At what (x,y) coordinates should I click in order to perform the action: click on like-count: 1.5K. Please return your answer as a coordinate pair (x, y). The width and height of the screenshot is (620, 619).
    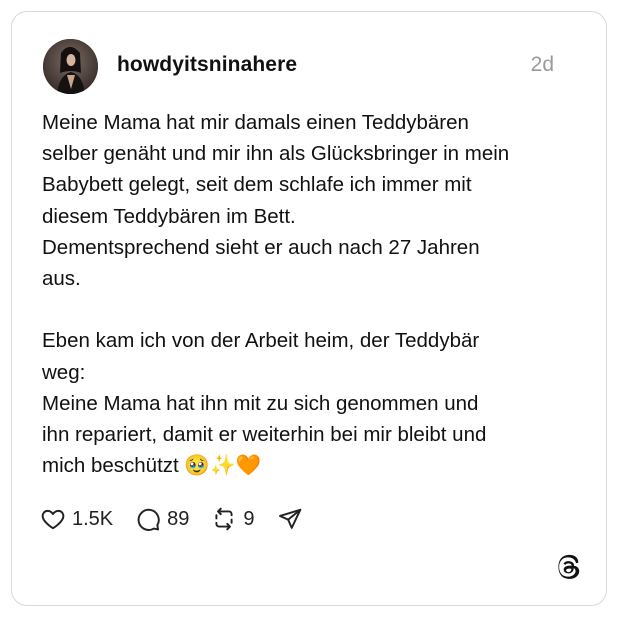
    Looking at the image, I should click on (93, 519).